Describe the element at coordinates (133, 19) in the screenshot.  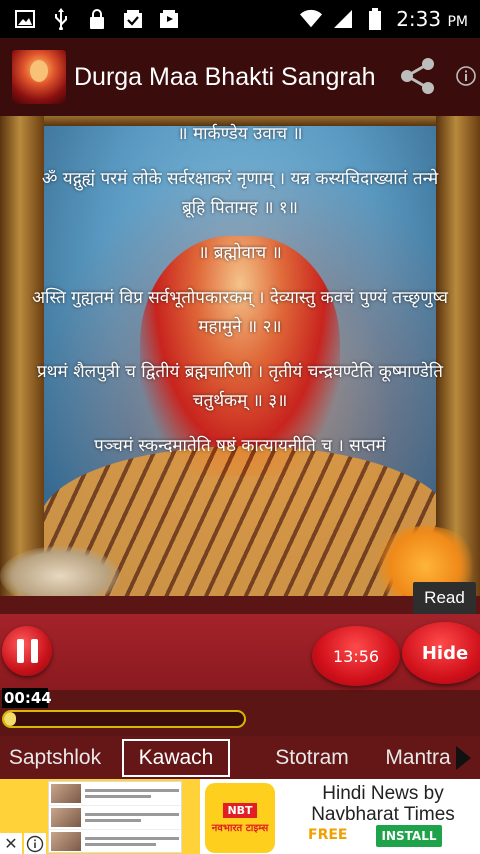
I see `download-done-icon` at that location.